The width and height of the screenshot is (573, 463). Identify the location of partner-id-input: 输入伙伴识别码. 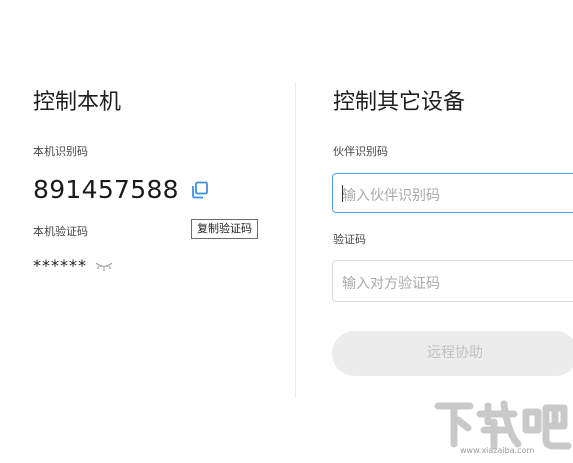
(452, 193).